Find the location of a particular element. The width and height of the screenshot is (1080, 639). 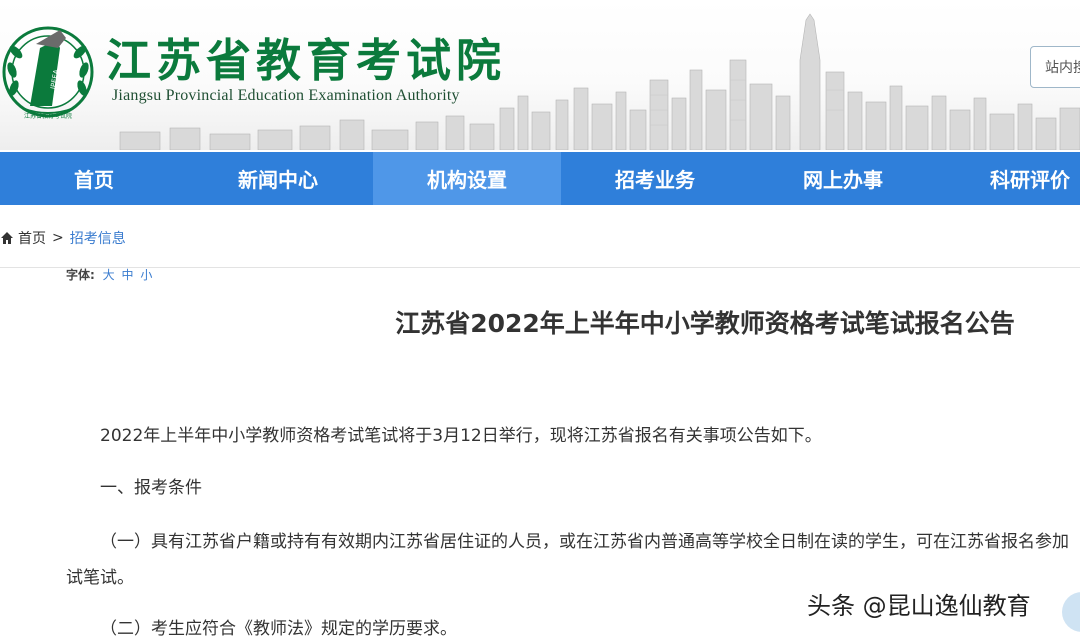

nav-item-home: 首页 is located at coordinates (94, 178).